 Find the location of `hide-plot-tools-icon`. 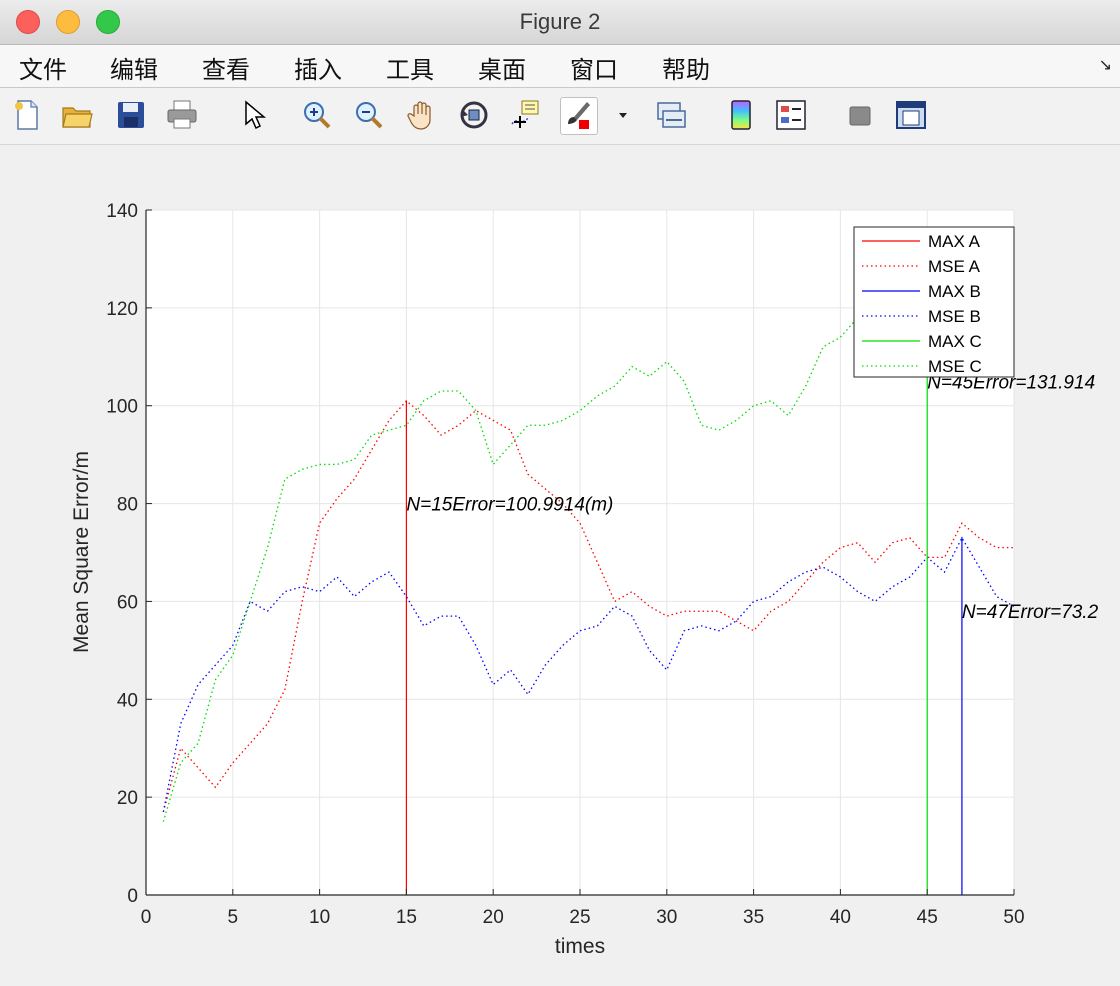

hide-plot-tools-icon is located at coordinates (860, 115).